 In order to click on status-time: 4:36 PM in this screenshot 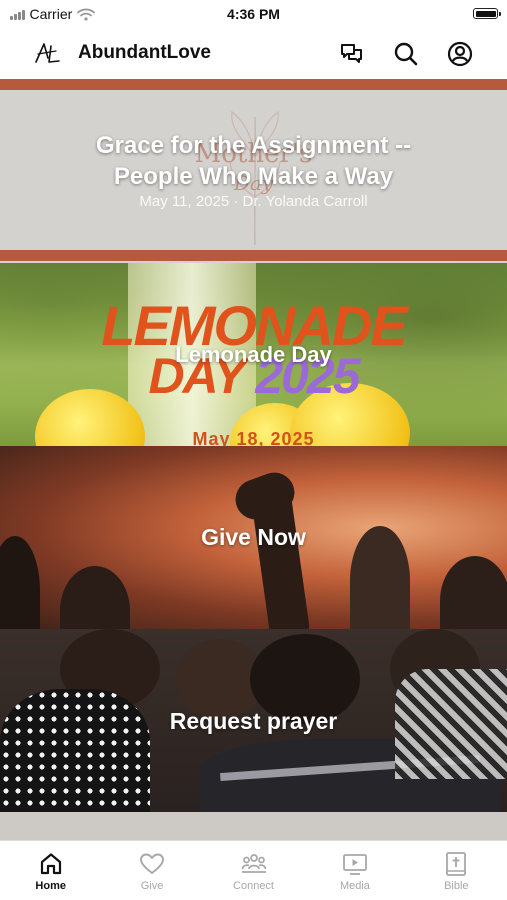, I will do `click(253, 14)`.